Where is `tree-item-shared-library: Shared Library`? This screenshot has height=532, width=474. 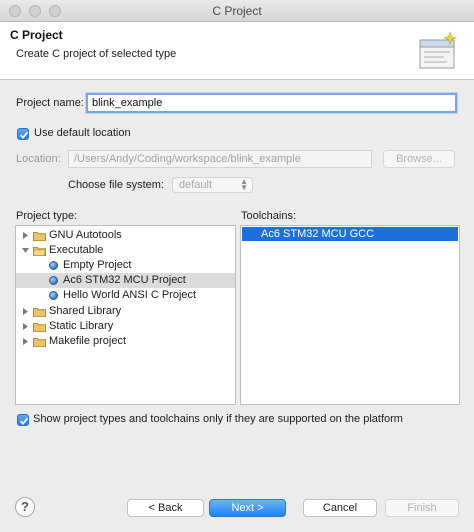
tree-item-shared-library: Shared Library is located at coordinates (125, 311).